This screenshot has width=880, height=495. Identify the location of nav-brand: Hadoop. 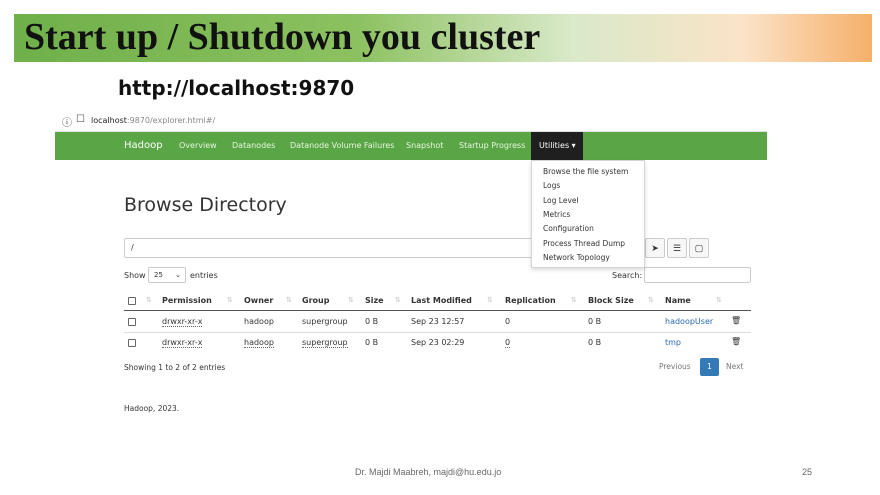
(143, 146).